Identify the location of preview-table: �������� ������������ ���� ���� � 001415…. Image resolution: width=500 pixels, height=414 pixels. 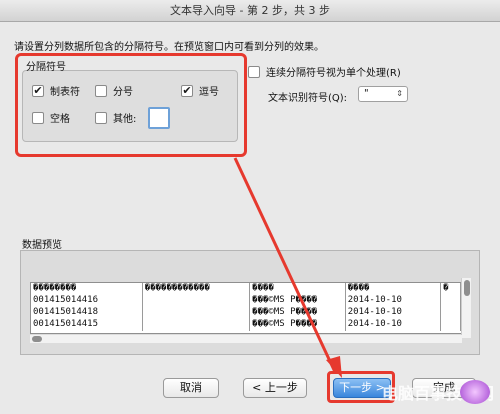
(246, 308).